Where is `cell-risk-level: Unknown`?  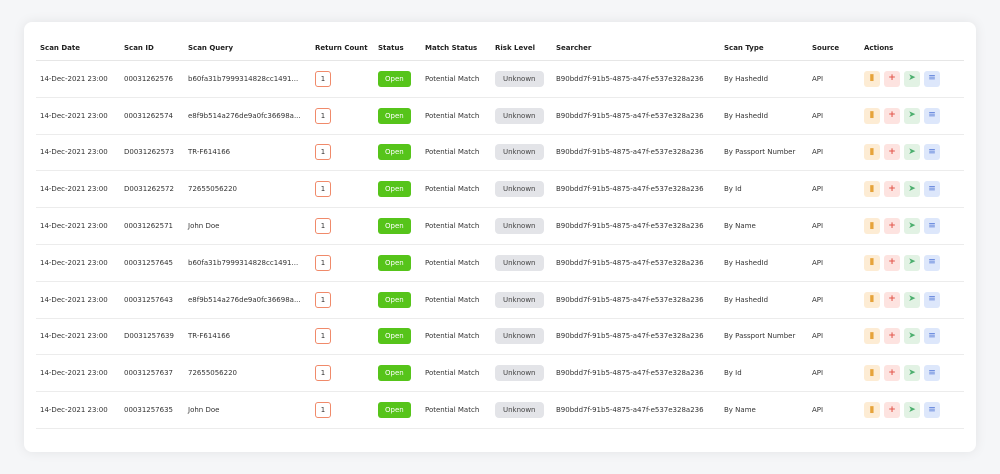 cell-risk-level: Unknown is located at coordinates (521, 337).